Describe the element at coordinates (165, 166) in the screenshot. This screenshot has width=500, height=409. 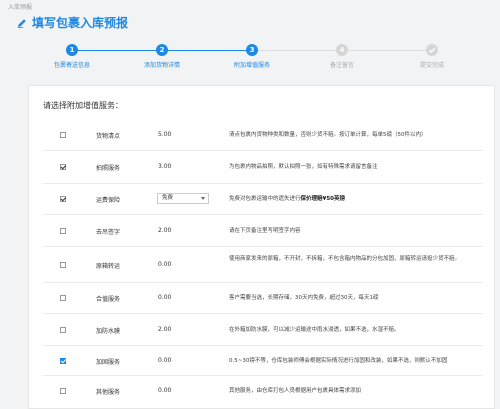
I see `service-price: 3.00` at that location.